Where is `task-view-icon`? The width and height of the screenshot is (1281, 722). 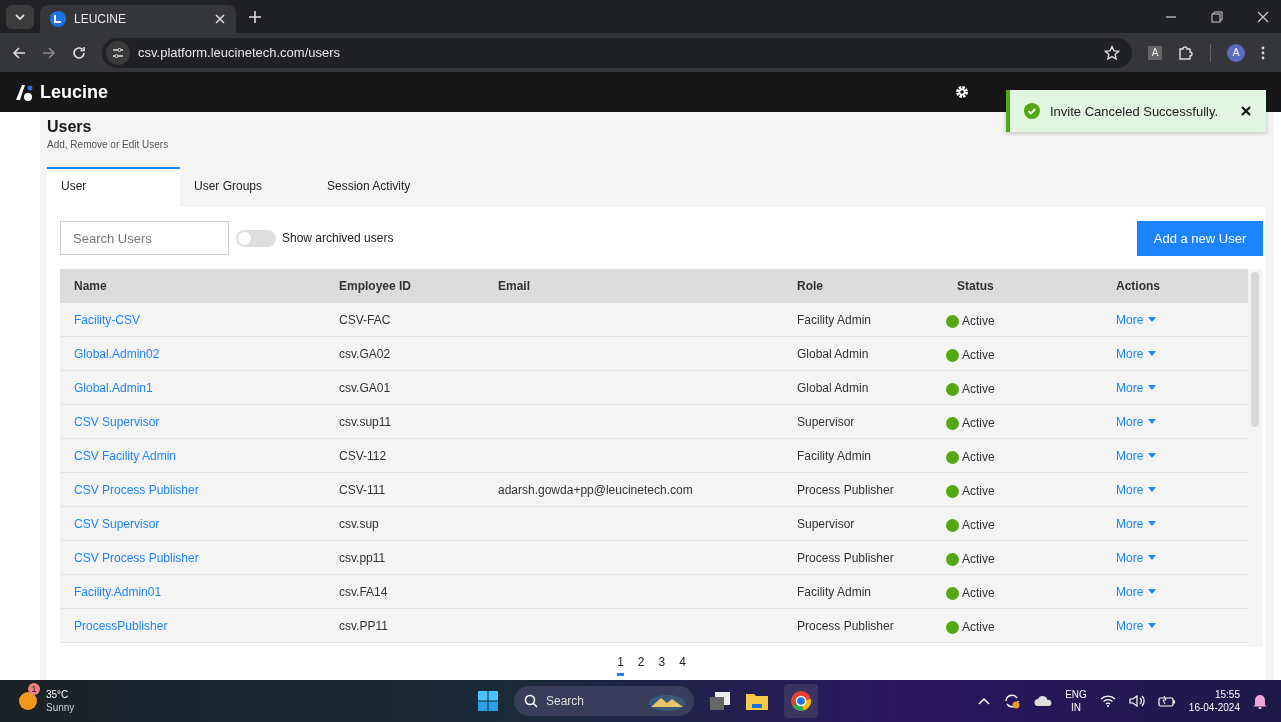
task-view-icon is located at coordinates (720, 701).